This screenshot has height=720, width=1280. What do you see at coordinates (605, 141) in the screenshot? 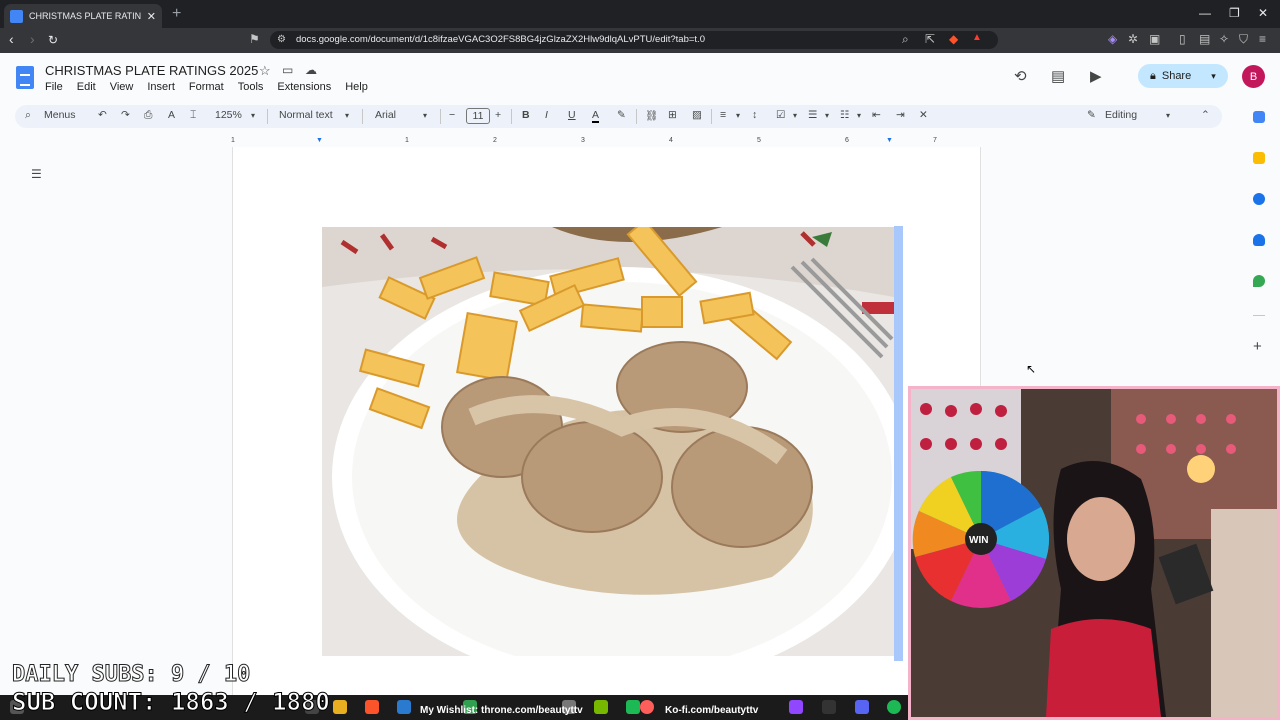
I see `horizontal-ruler: 1 1 2 3 4 5 6 7 ▼ ▼` at bounding box center [605, 141].